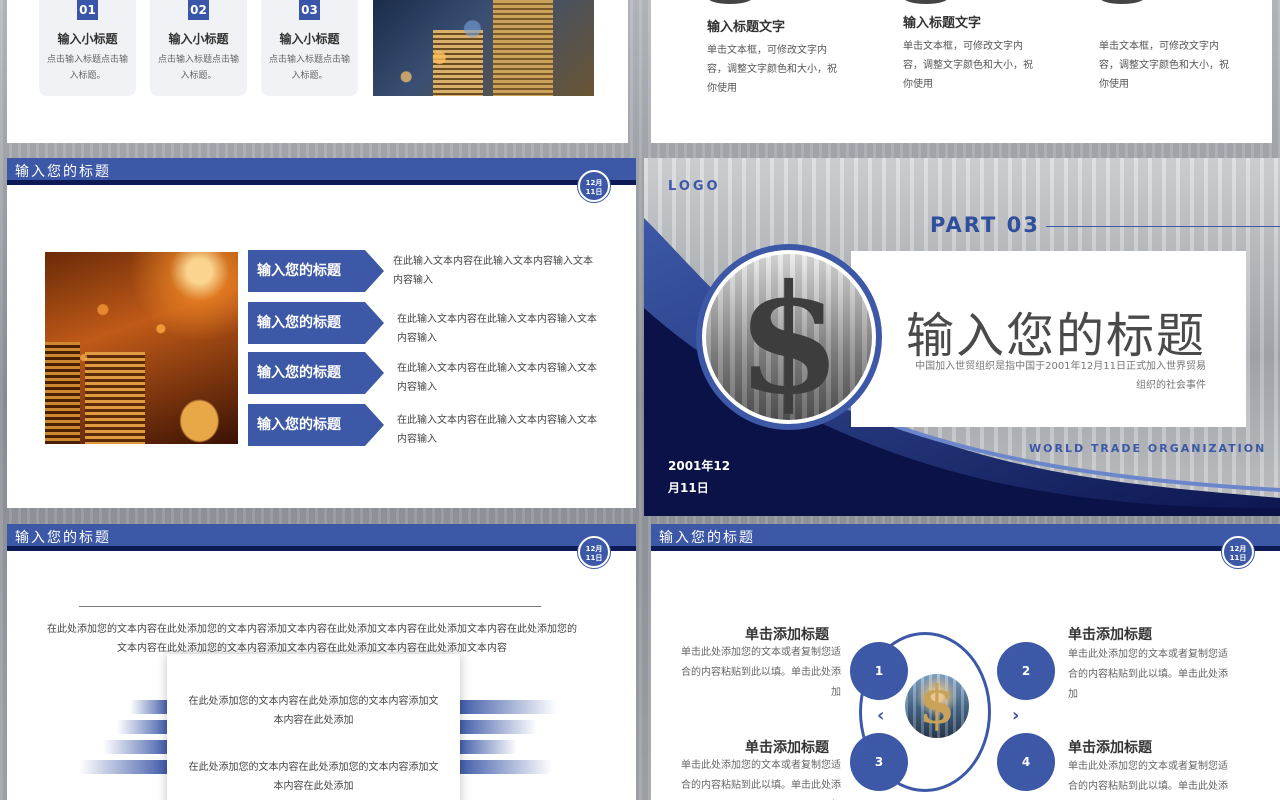  I want to click on logo: LOGO, so click(694, 186).